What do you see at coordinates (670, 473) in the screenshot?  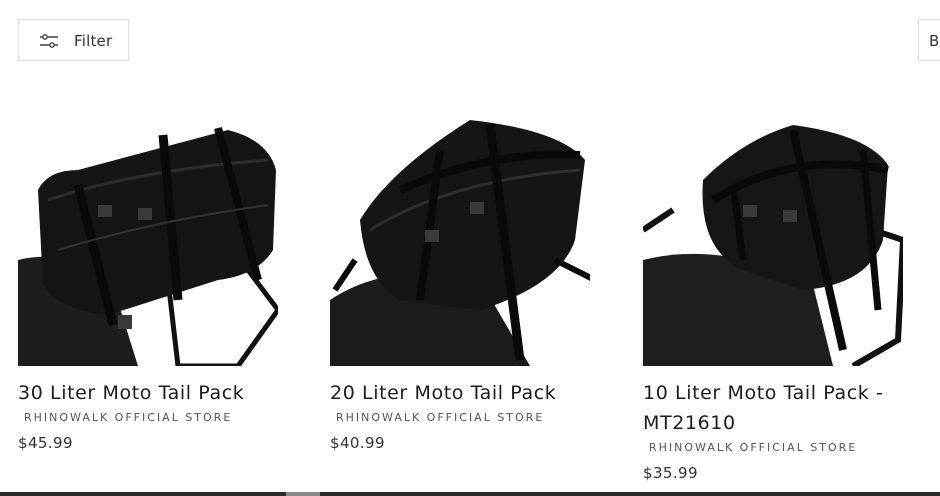 I see `product-price: $35.99` at bounding box center [670, 473].